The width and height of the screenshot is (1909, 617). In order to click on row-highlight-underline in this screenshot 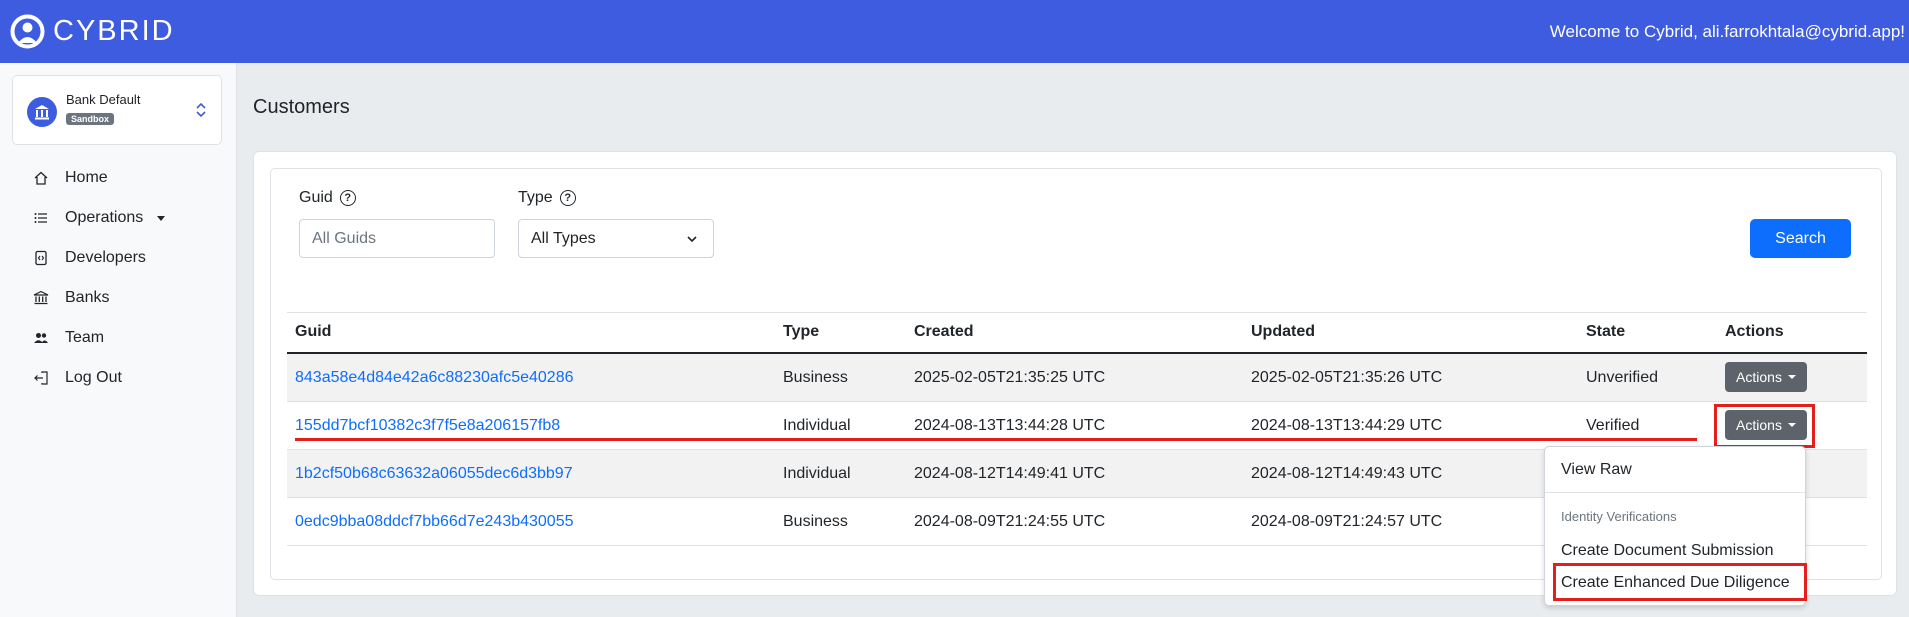, I will do `click(996, 439)`.